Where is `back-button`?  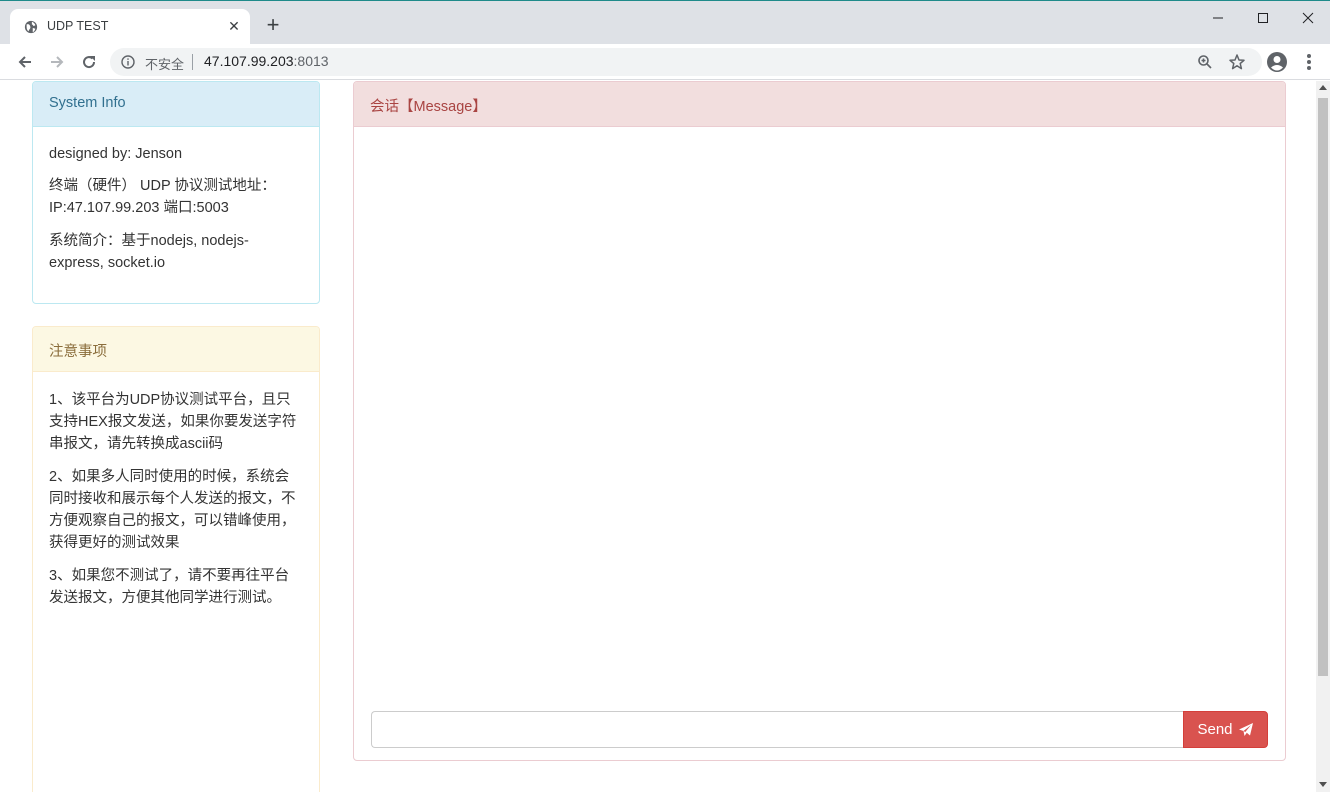 back-button is located at coordinates (25, 62).